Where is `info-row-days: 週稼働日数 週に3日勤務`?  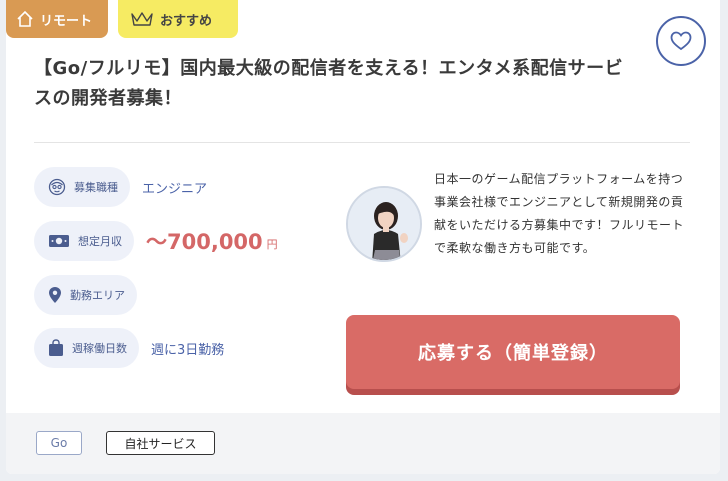 info-row-days: 週稼働日数 週に3日勤務 is located at coordinates (129, 348).